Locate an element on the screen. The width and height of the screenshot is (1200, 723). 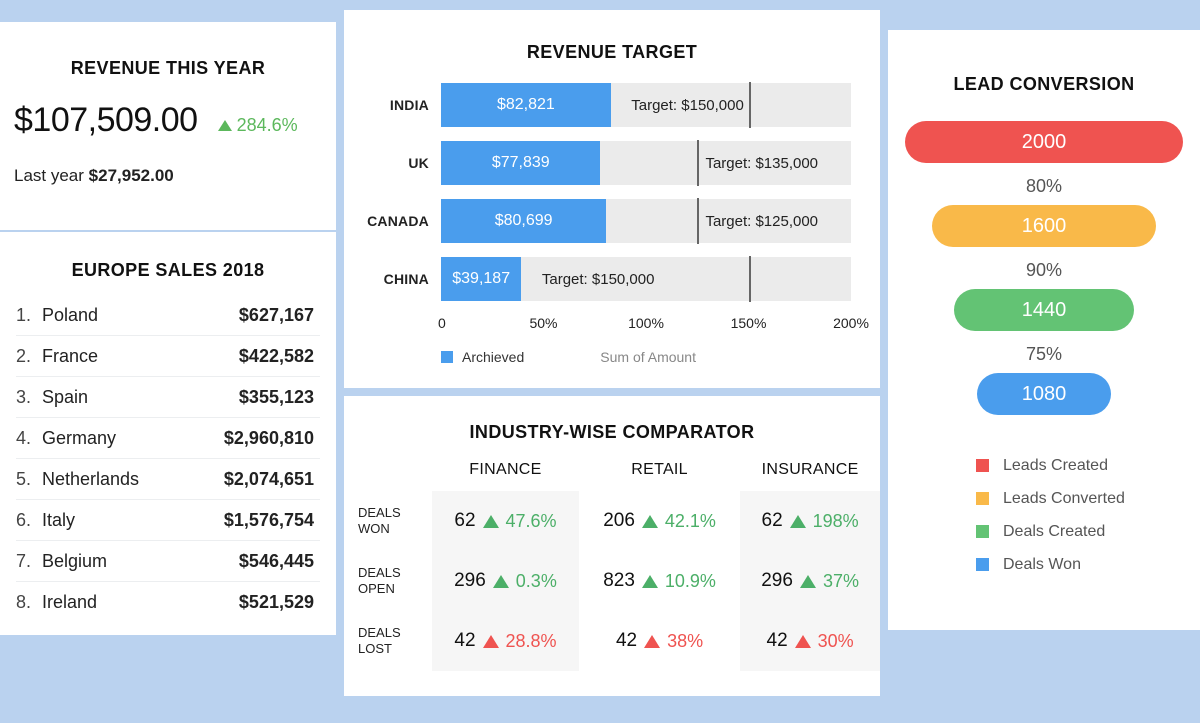
list-item: 6. Italy $1,576,754 is located at coordinates (168, 520).